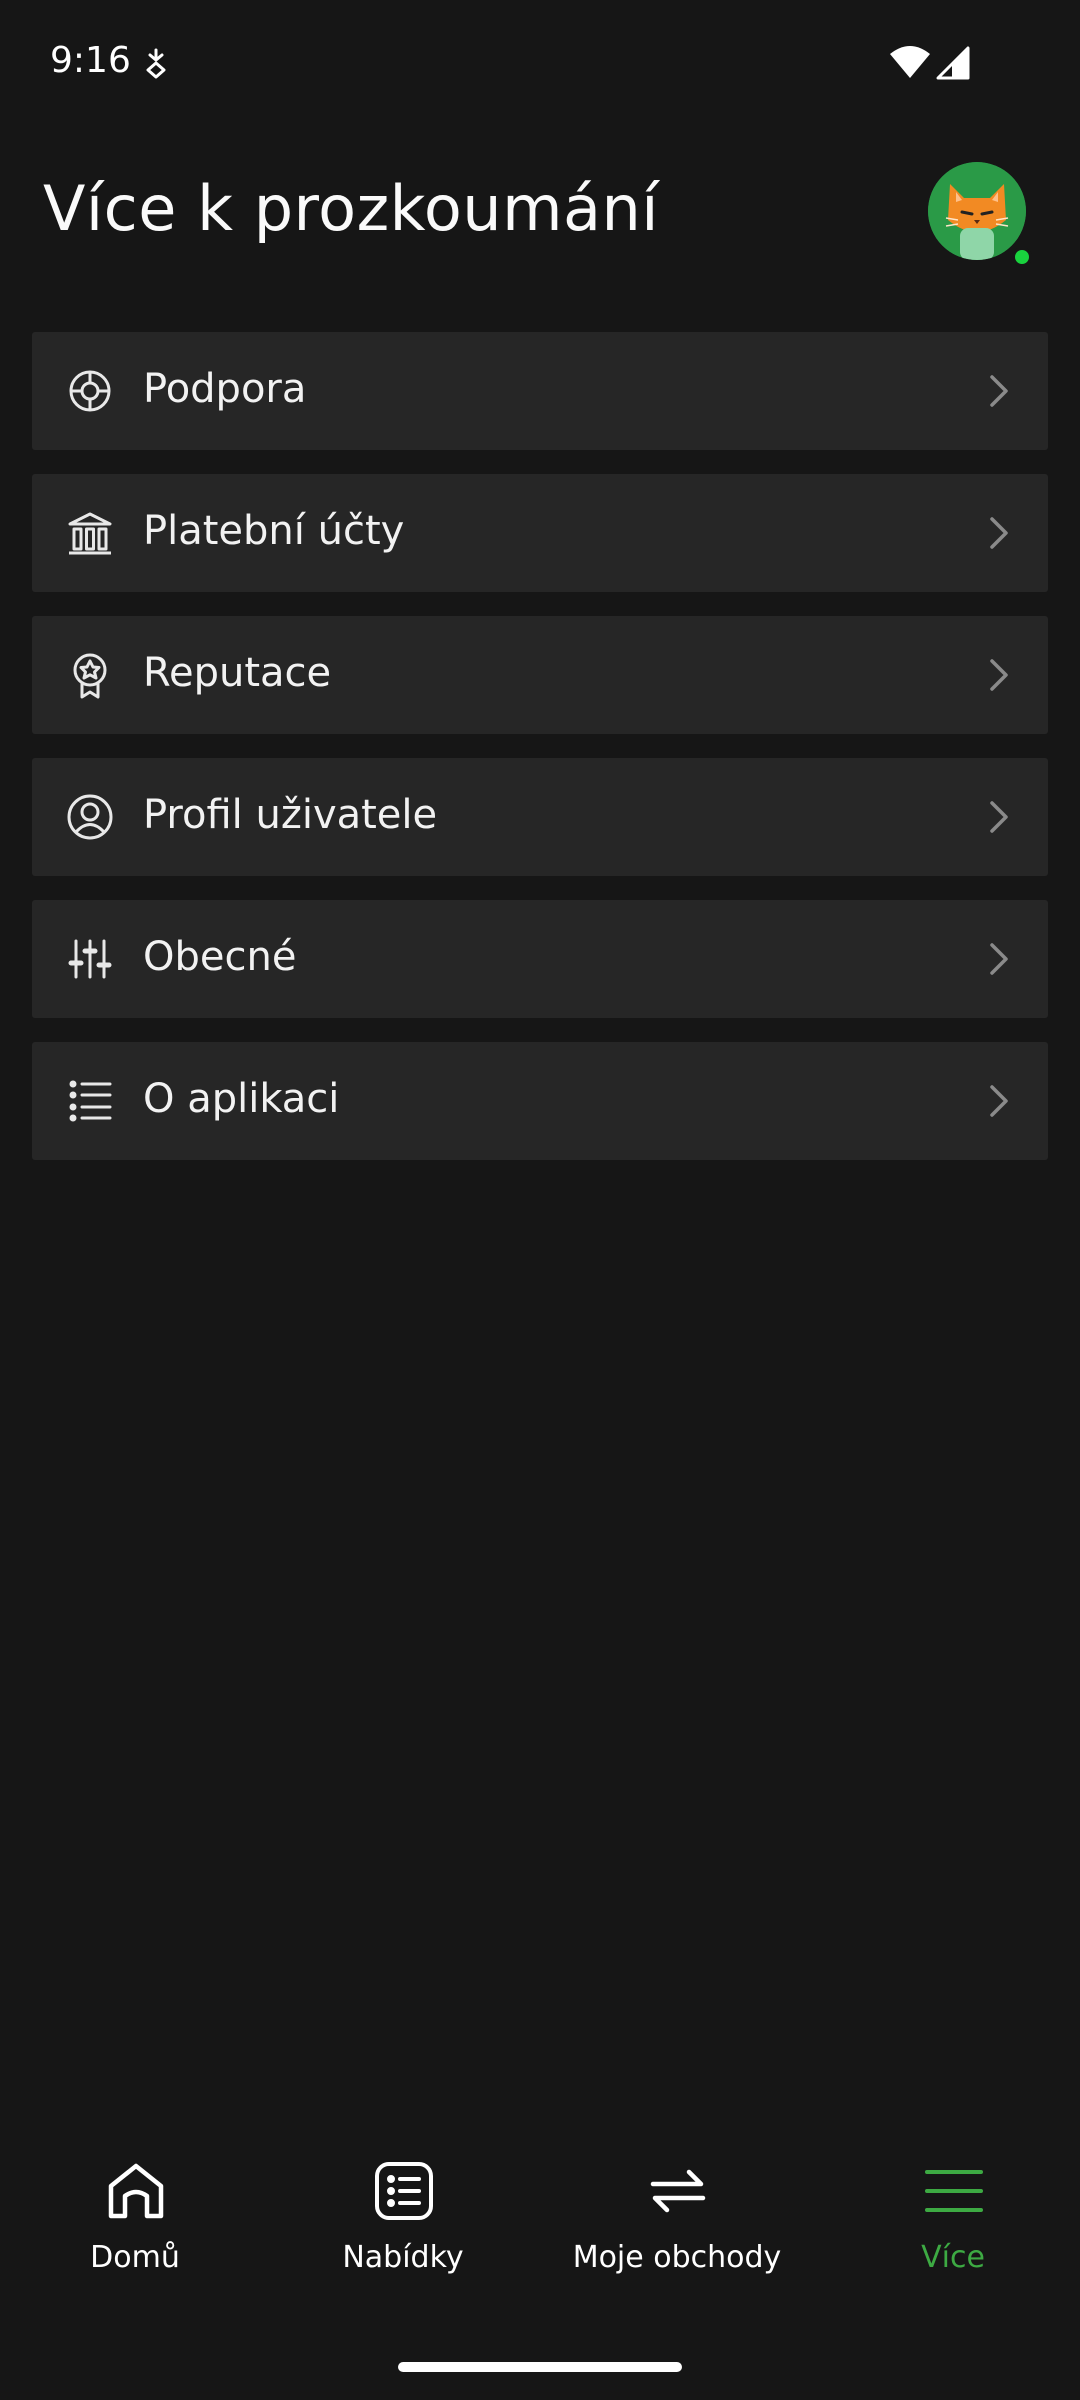  Describe the element at coordinates (136, 2191) in the screenshot. I see `home-icon` at that location.